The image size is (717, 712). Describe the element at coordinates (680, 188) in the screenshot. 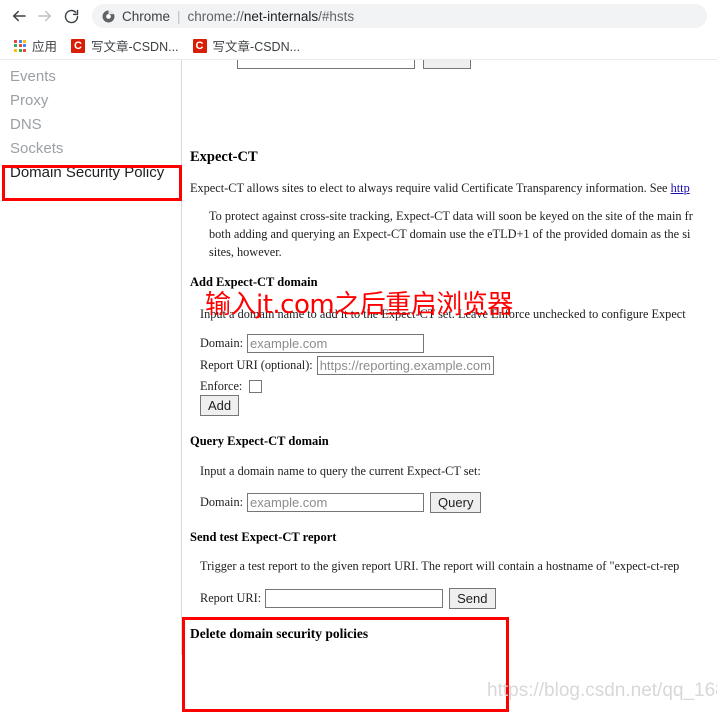

I see `expect-ct-spec-link: http` at that location.